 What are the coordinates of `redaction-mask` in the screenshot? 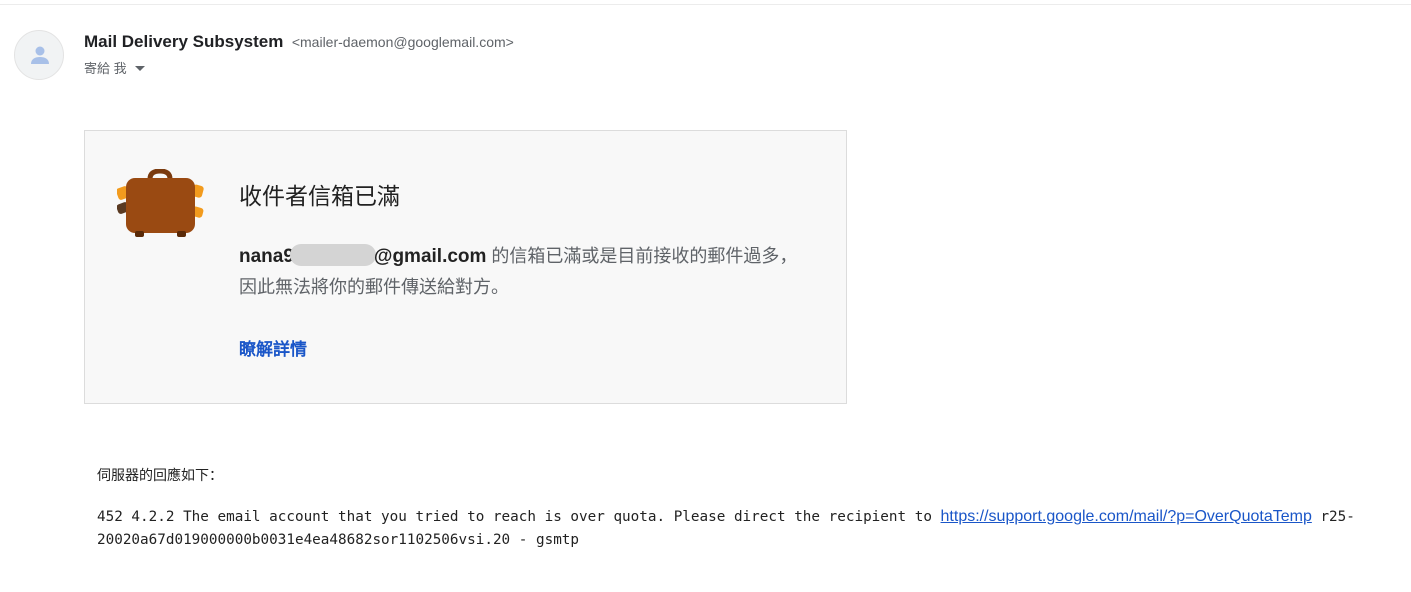 It's located at (332, 255).